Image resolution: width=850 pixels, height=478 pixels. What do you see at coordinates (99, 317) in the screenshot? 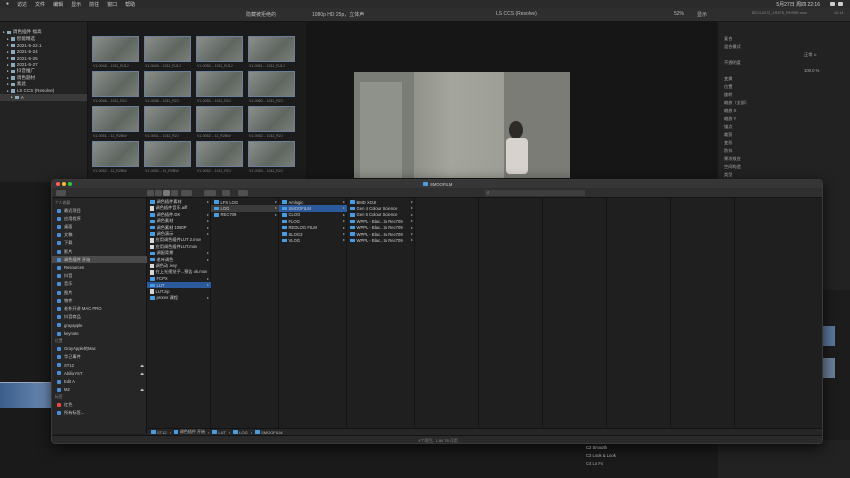
I see `sidebar-item: 抖音商品` at bounding box center [99, 317].